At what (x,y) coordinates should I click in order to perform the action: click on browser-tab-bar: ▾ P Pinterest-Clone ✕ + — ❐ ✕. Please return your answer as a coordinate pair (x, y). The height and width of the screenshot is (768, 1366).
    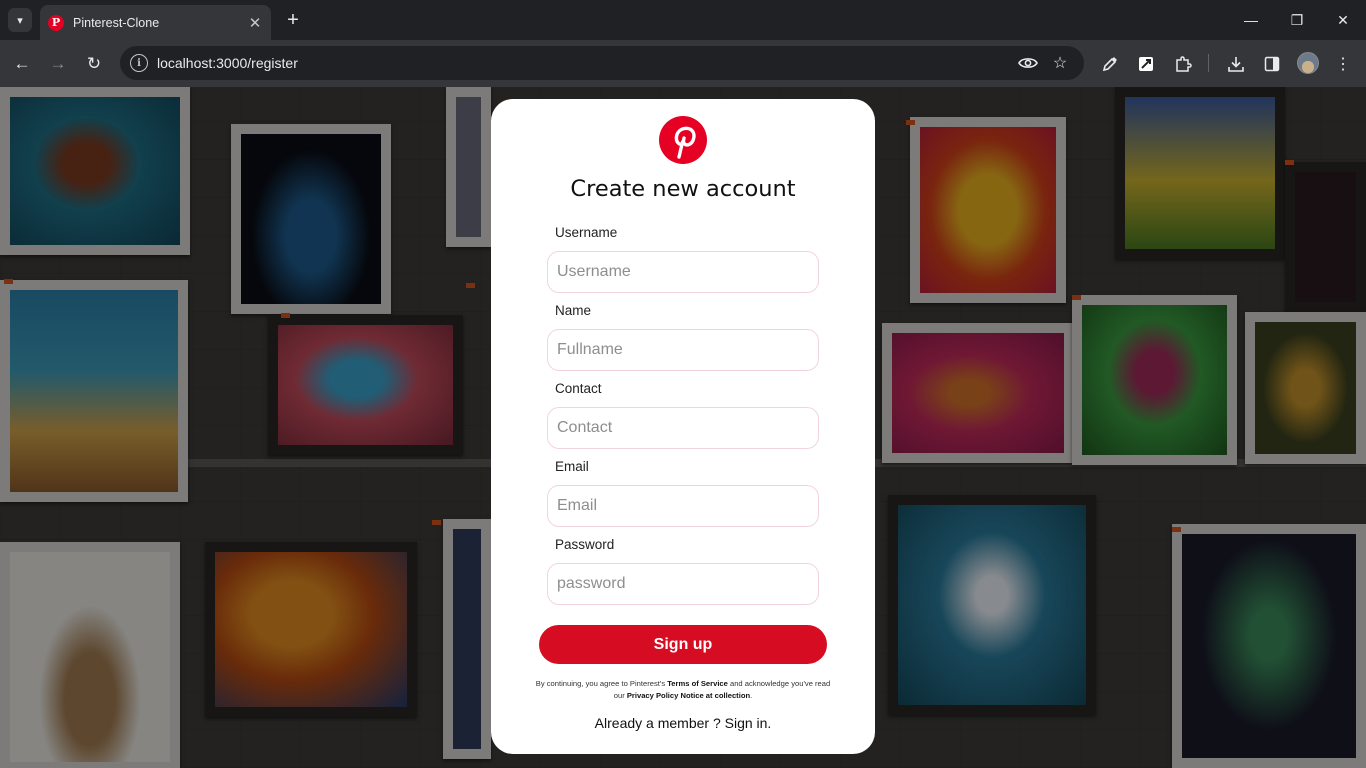
    Looking at the image, I should click on (683, 20).